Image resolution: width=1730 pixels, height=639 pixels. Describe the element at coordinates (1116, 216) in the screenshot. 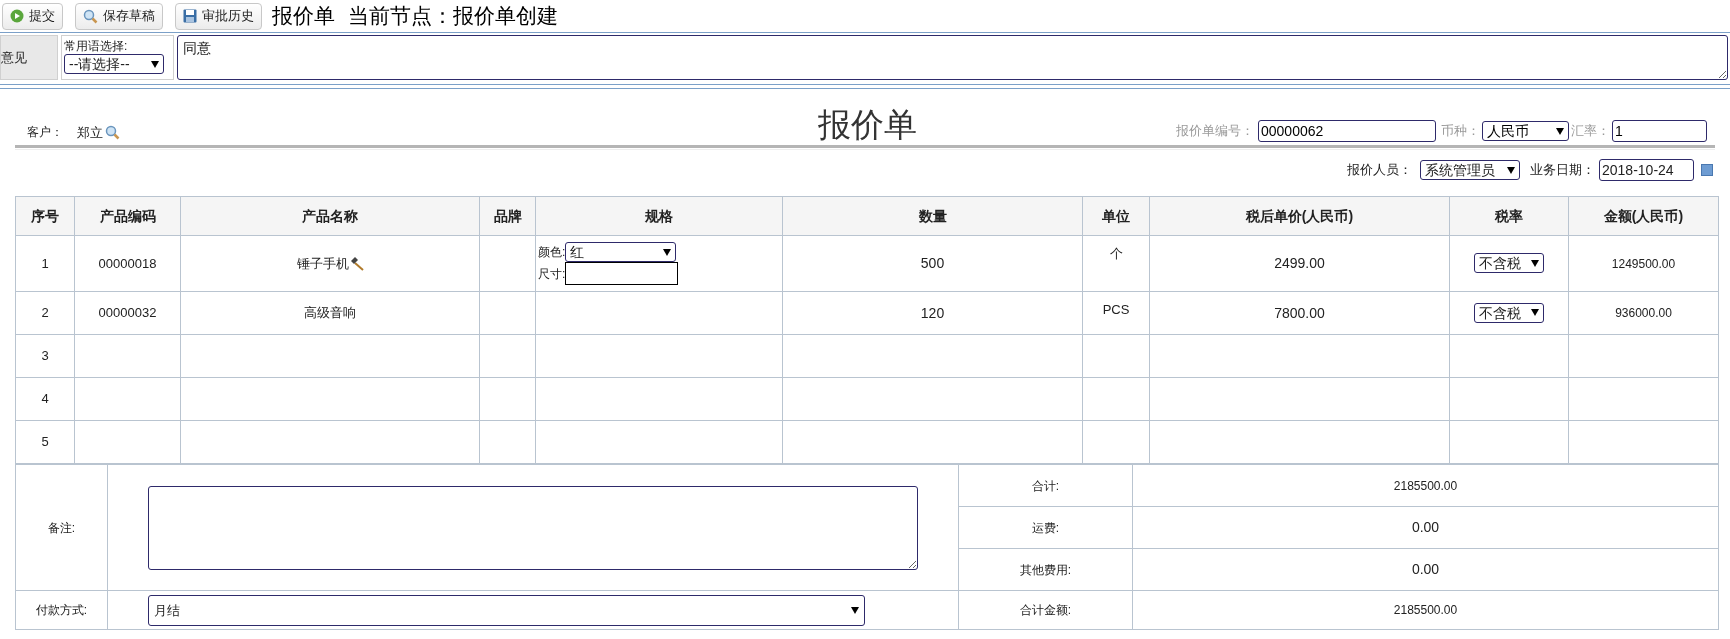

I see `column-header: 单位` at that location.